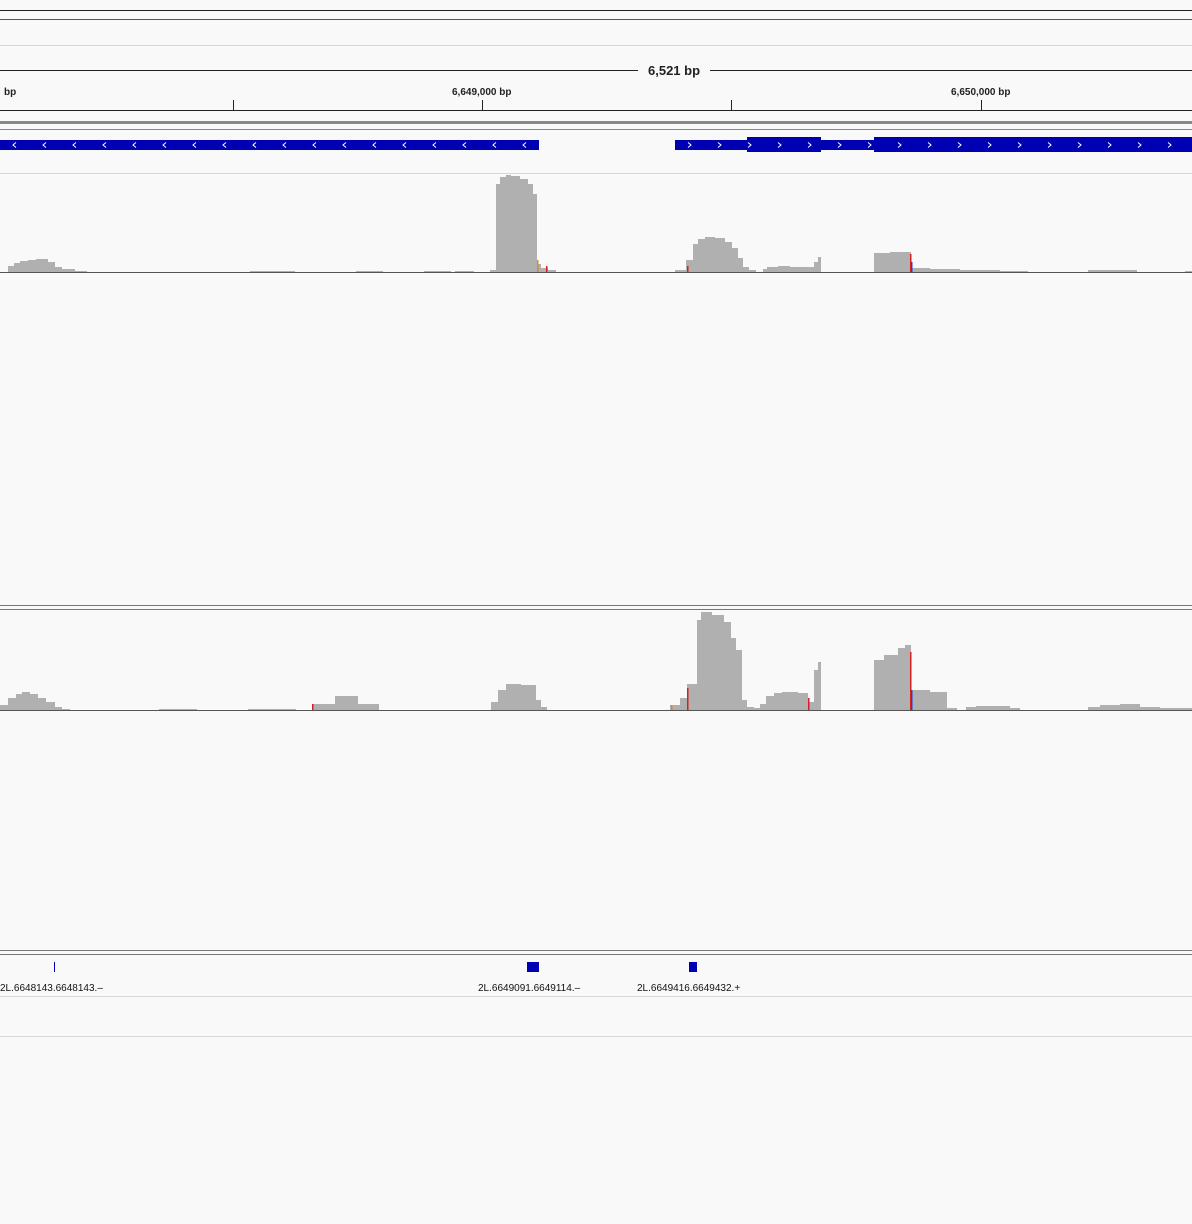 Image resolution: width=1192 pixels, height=1224 pixels. Describe the element at coordinates (1033, 144) in the screenshot. I see `gene-exon-thick` at that location.